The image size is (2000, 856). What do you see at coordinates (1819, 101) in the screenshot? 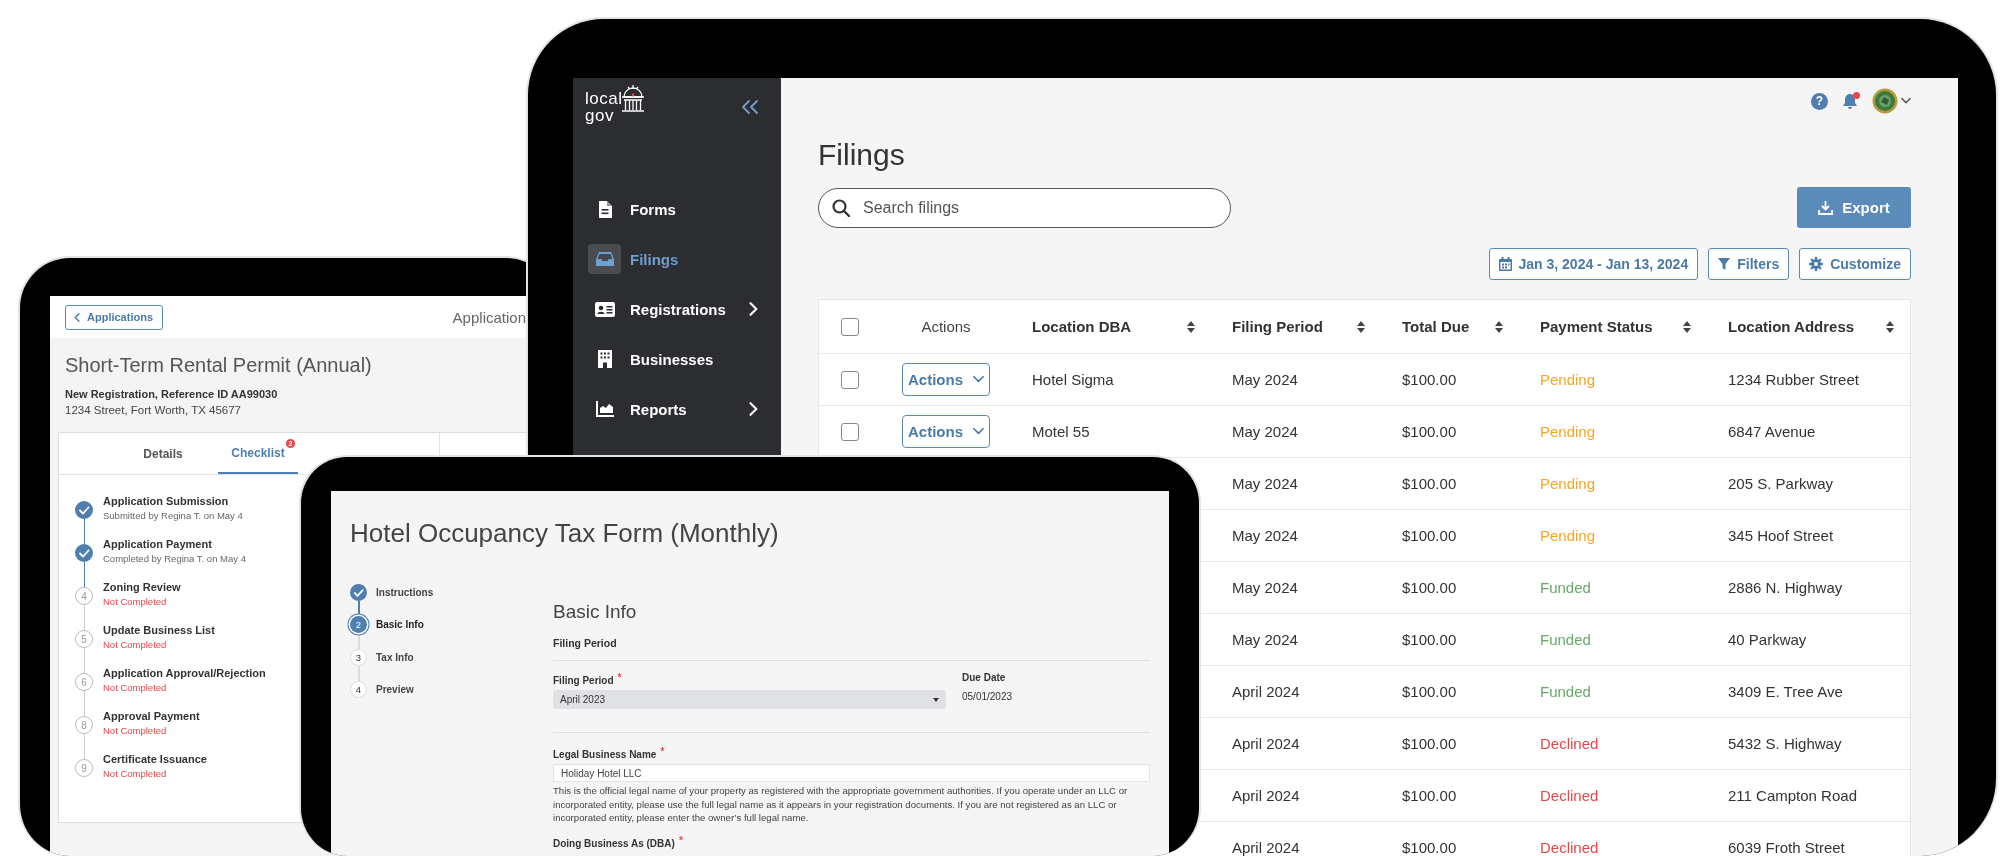
I see `help-button: ?` at bounding box center [1819, 101].